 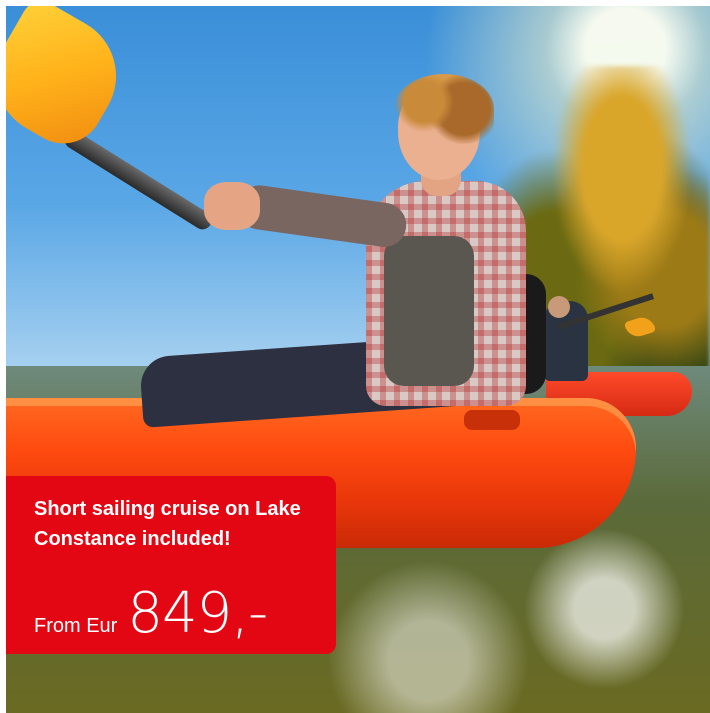 What do you see at coordinates (72, 82) in the screenshot?
I see `paddle-blade` at bounding box center [72, 82].